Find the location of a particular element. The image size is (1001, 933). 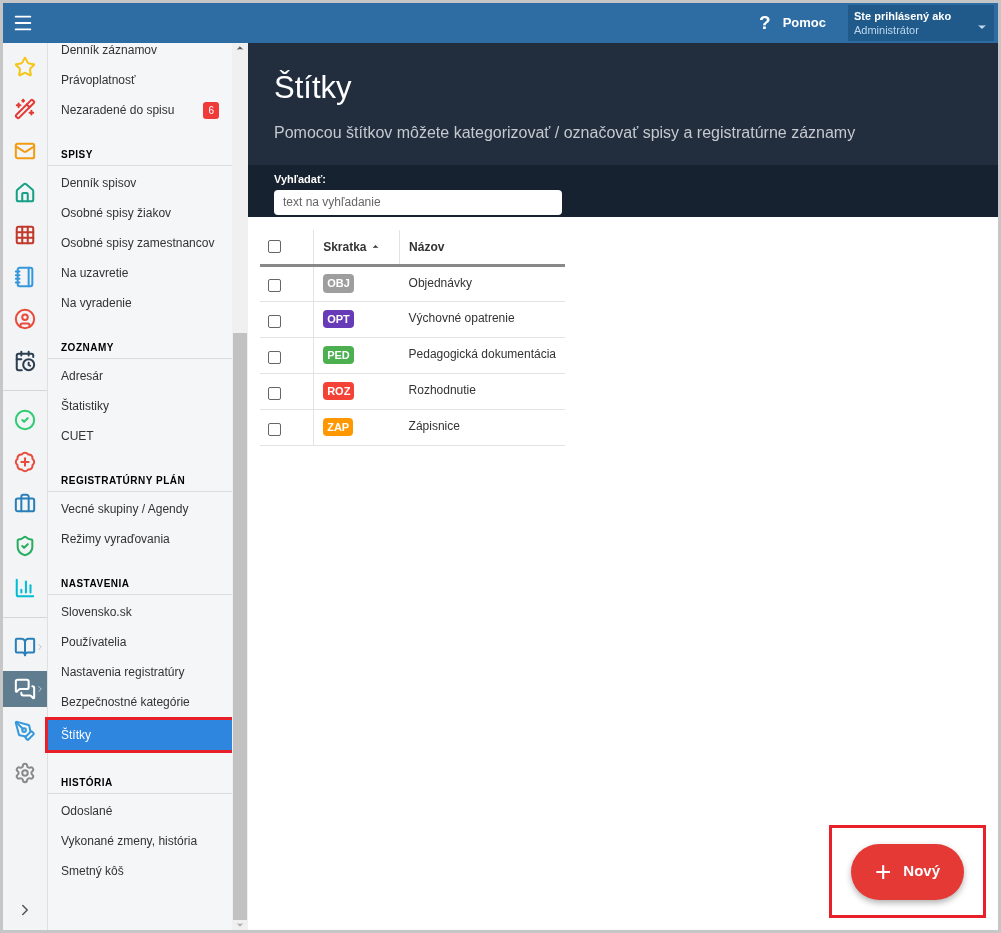

chat-bubbles-icon is located at coordinates (25, 689).